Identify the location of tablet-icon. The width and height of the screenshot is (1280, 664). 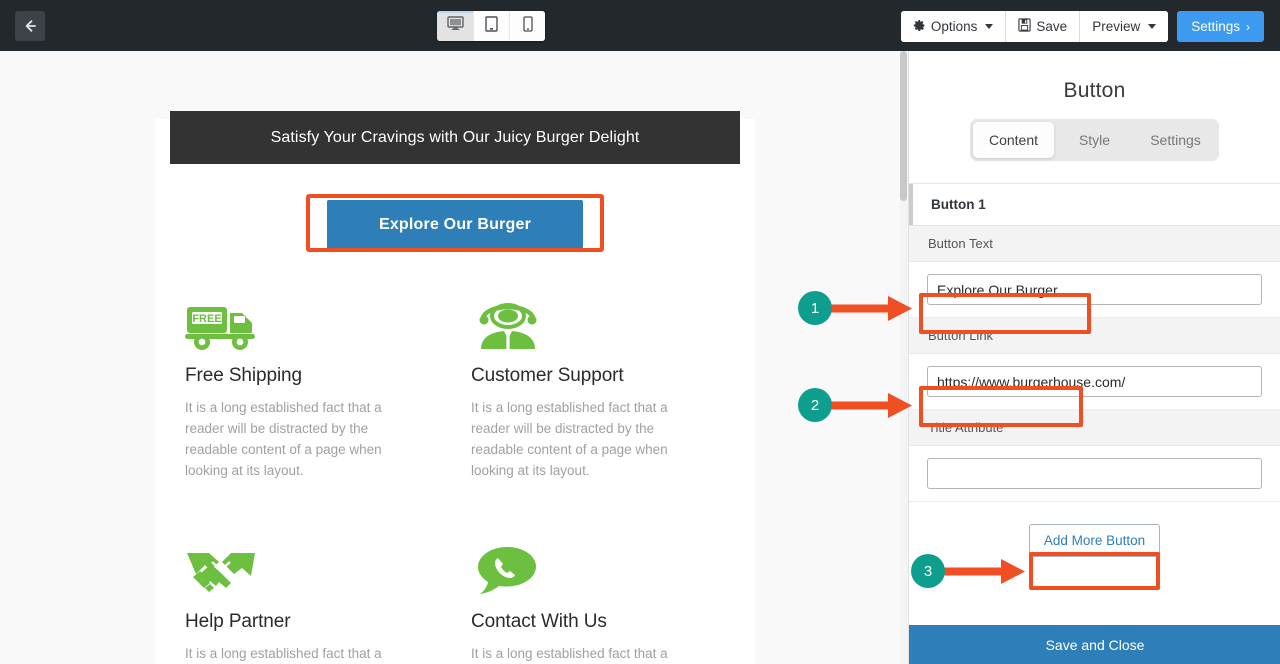
(491, 26).